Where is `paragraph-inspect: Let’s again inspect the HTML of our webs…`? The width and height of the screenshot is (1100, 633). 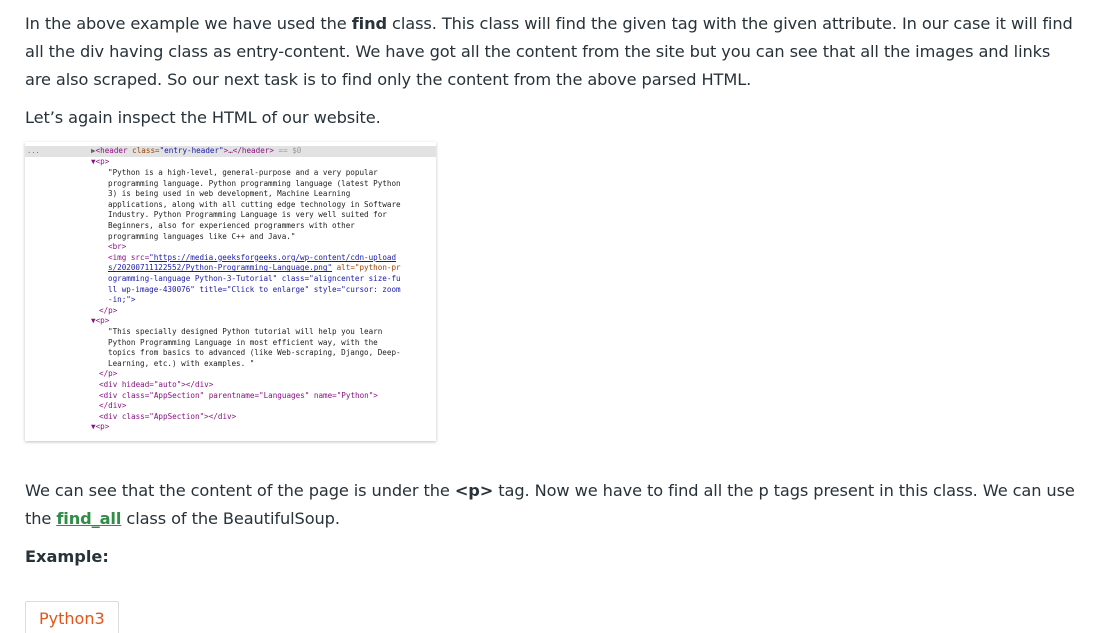
paragraph-inspect: Let’s again inspect the HTML of our webs… is located at coordinates (203, 117).